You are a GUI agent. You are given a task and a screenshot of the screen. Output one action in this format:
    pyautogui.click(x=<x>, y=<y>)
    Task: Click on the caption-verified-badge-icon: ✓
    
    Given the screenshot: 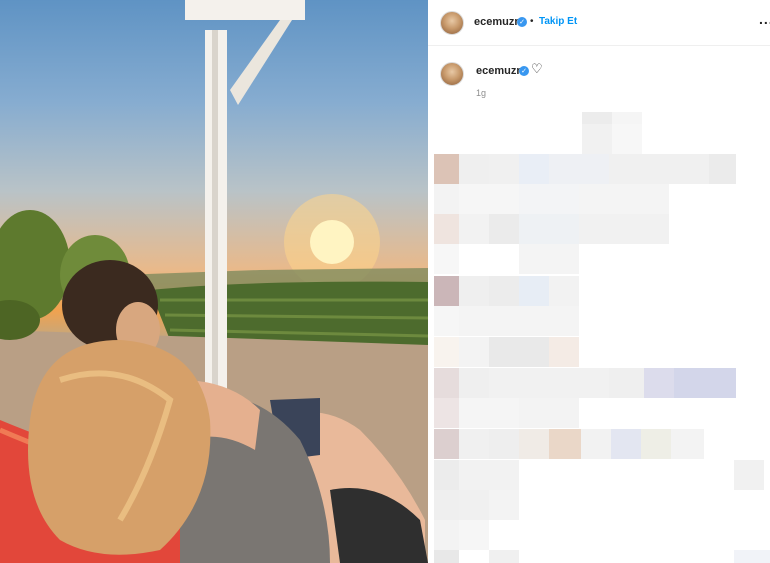 What is the action you would take?
    pyautogui.click(x=524, y=71)
    